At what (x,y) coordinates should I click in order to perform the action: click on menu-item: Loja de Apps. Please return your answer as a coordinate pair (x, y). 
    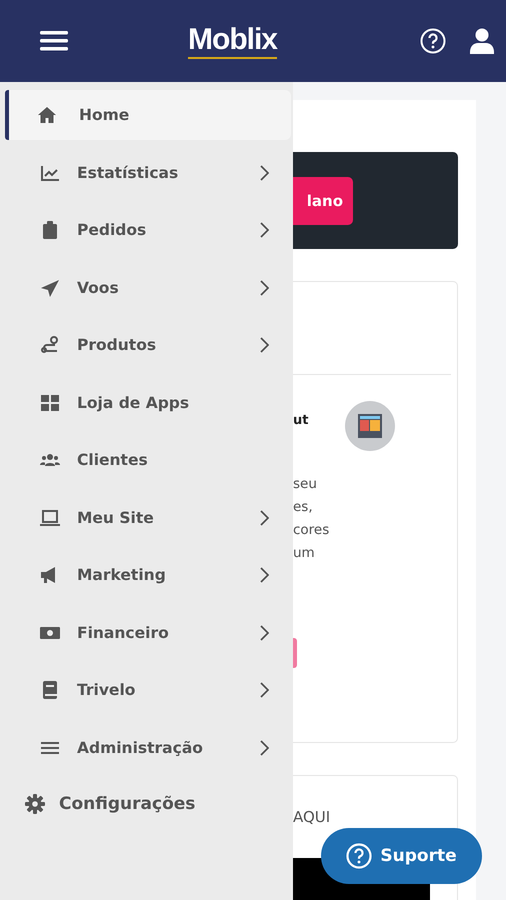
    Looking at the image, I should click on (148, 403).